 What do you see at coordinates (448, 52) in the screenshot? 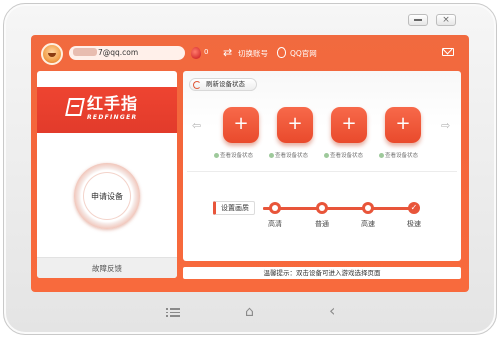
I see `mail-icon` at bounding box center [448, 52].